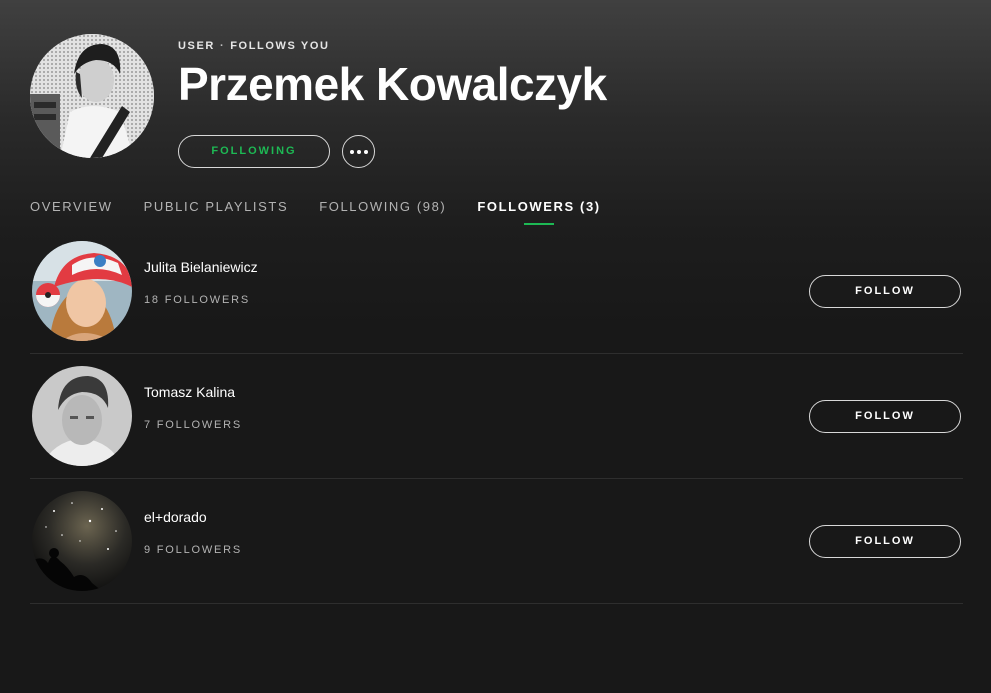  I want to click on follower-count: 9 FOLLOWERS, so click(193, 550).